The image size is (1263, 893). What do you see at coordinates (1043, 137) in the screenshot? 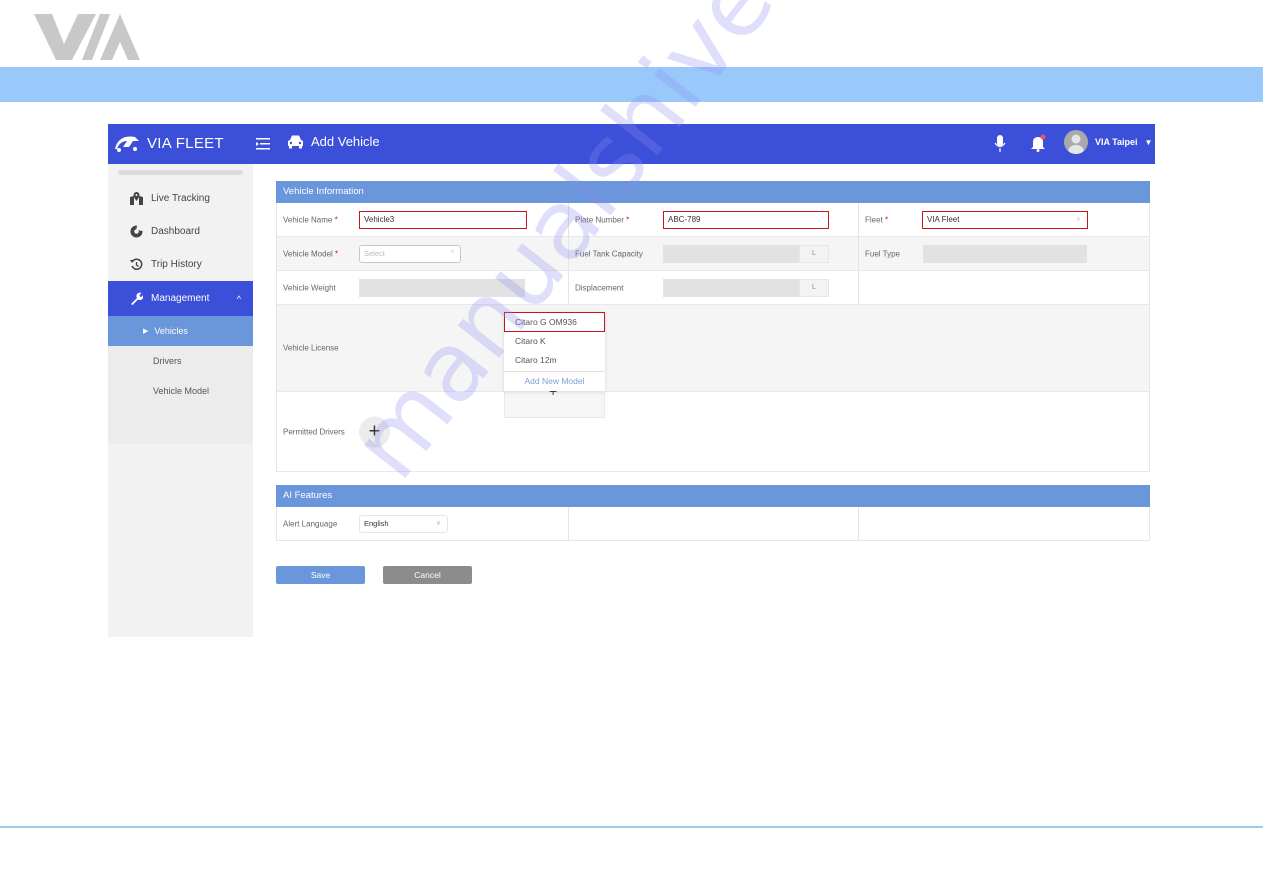
I see `notification-dot` at bounding box center [1043, 137].